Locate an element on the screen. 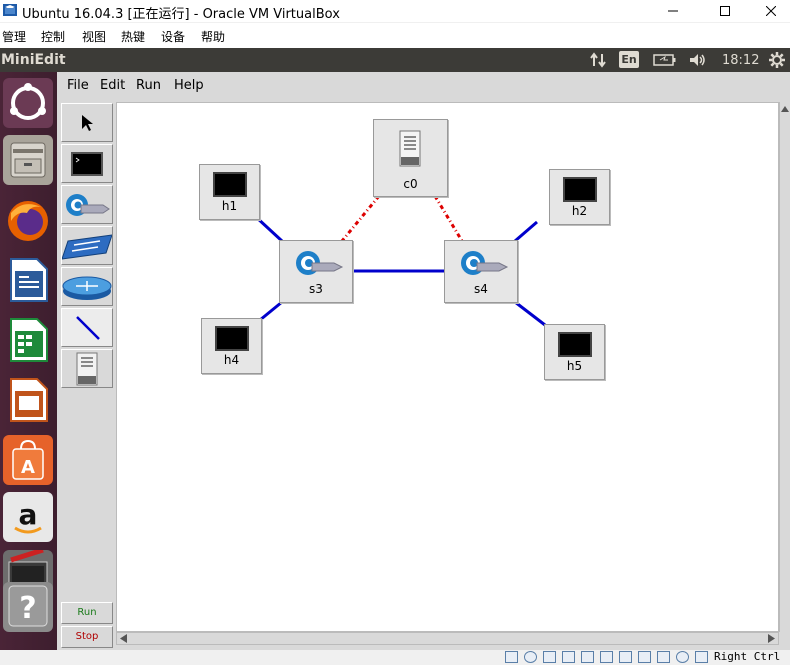  menu-help: Help is located at coordinates (189, 85).